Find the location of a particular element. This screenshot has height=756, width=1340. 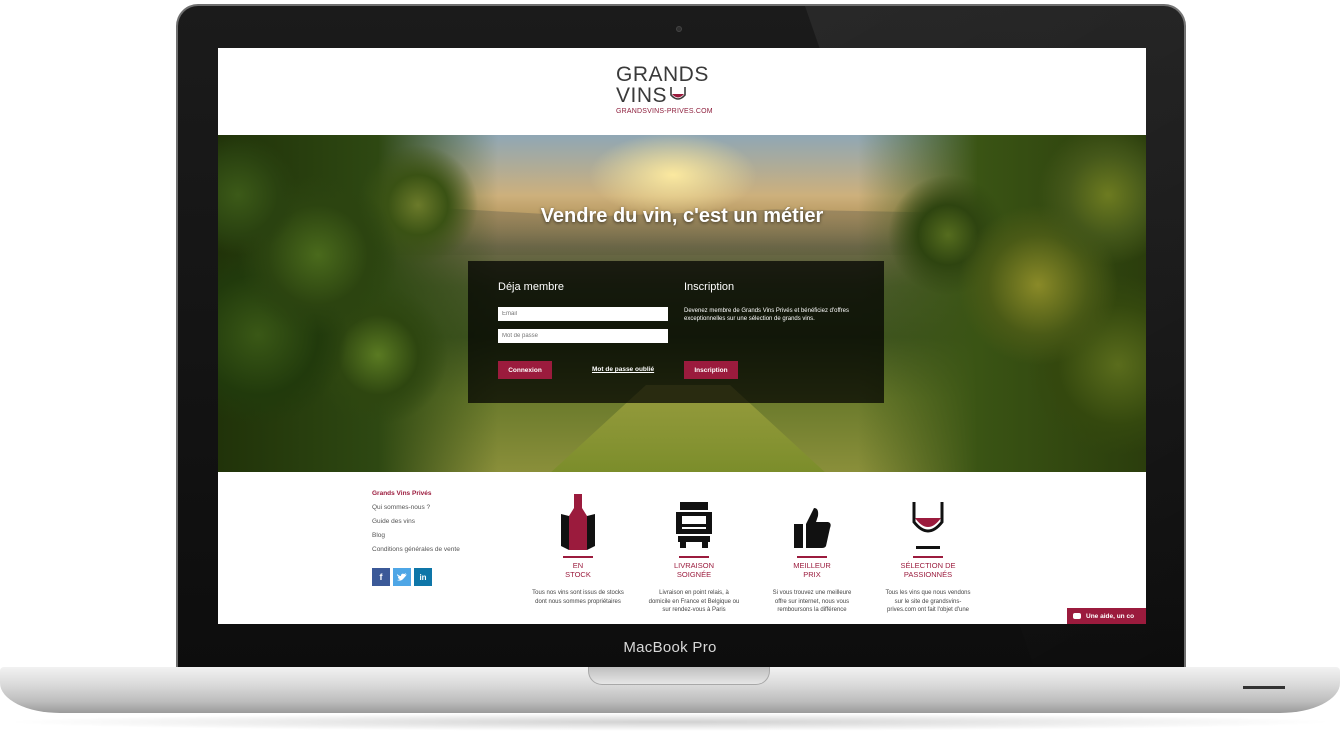

thumbs-up-icon is located at coordinates (812, 528).